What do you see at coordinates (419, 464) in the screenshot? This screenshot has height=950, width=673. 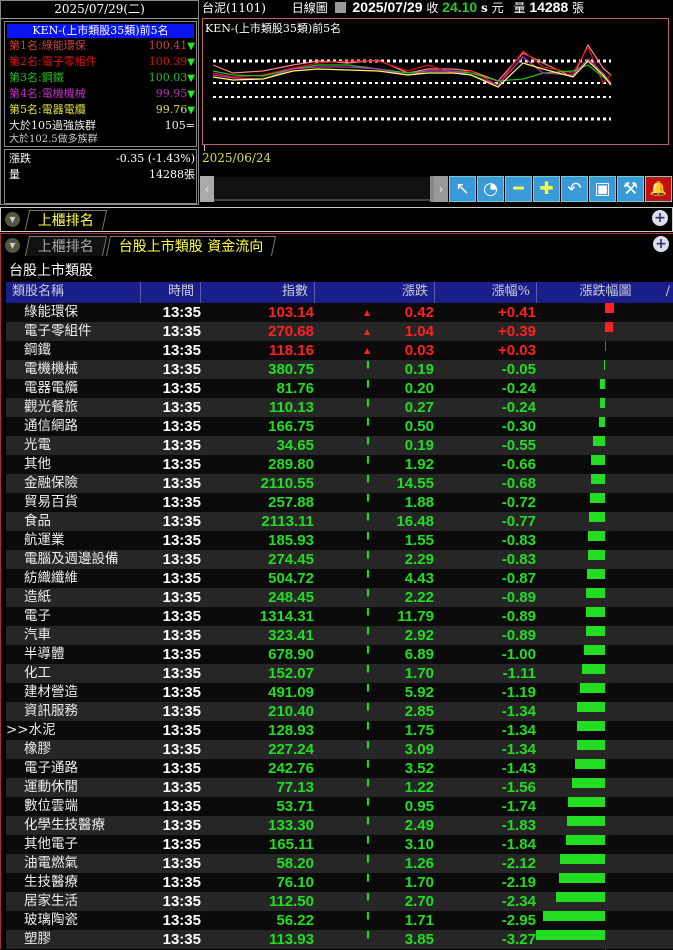 I see `change-value: 1.92` at bounding box center [419, 464].